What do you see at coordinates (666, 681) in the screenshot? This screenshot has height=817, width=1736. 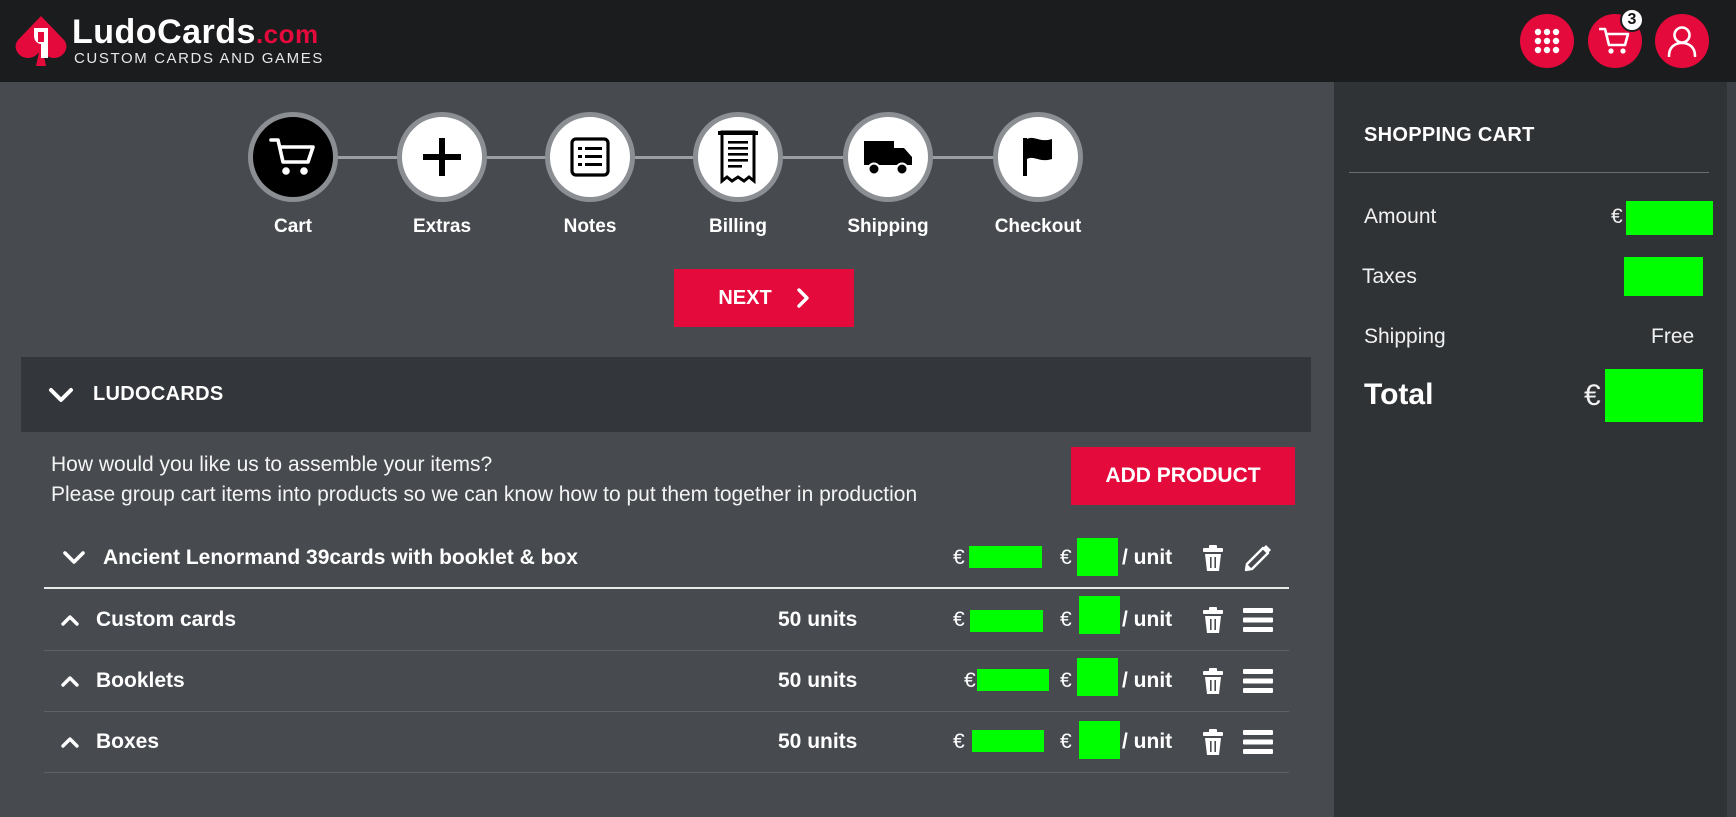 I see `cart-item-row: Booklets 50 units € € / unit` at bounding box center [666, 681].